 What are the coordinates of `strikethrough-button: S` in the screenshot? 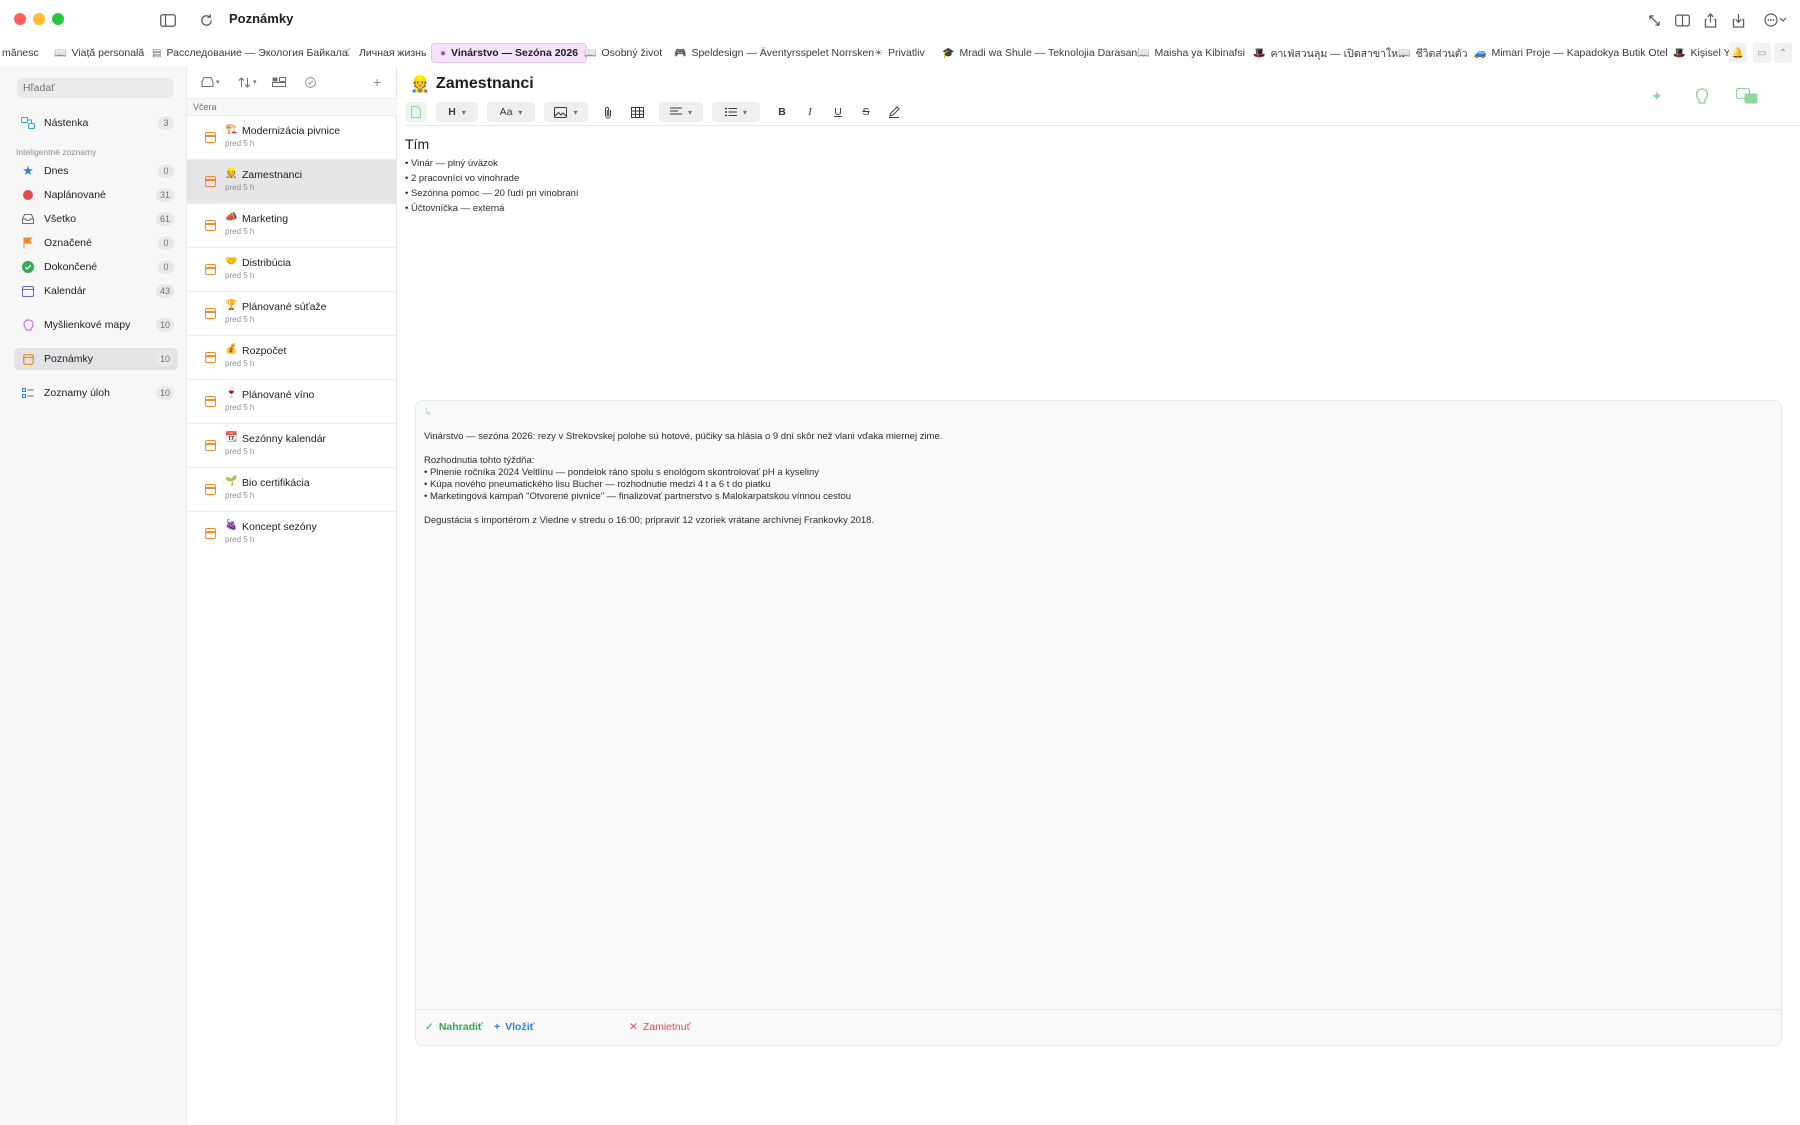 It's located at (866, 112).